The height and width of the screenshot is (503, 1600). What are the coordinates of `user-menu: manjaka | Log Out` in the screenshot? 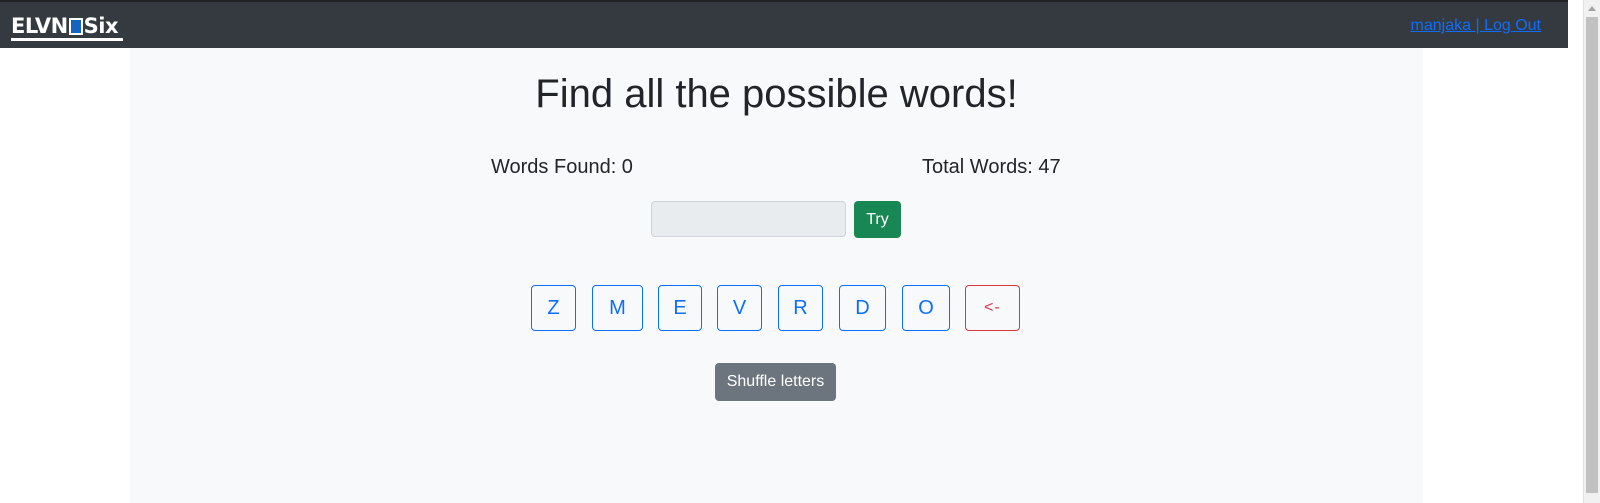 It's located at (1476, 26).